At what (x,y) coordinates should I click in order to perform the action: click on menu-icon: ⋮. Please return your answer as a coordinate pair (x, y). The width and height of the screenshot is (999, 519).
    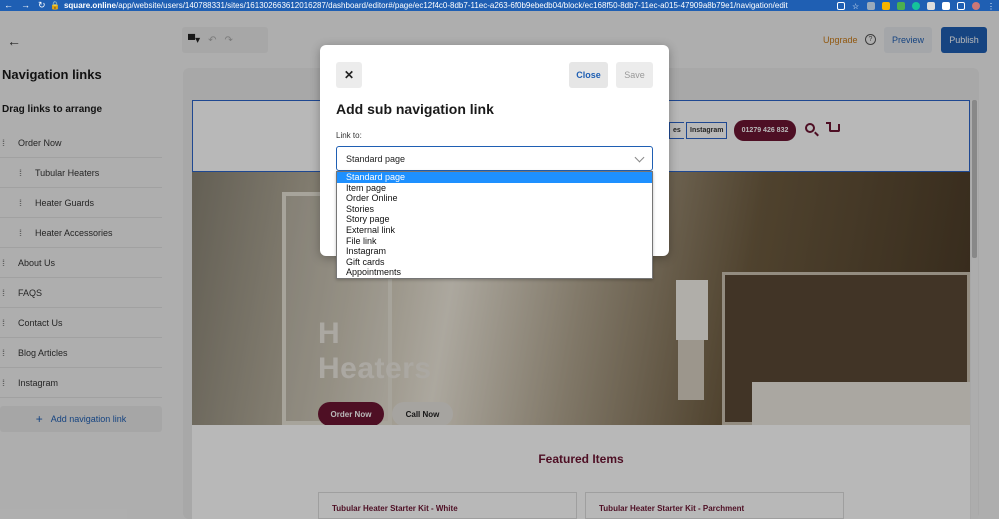
    Looking at the image, I should click on (991, 6).